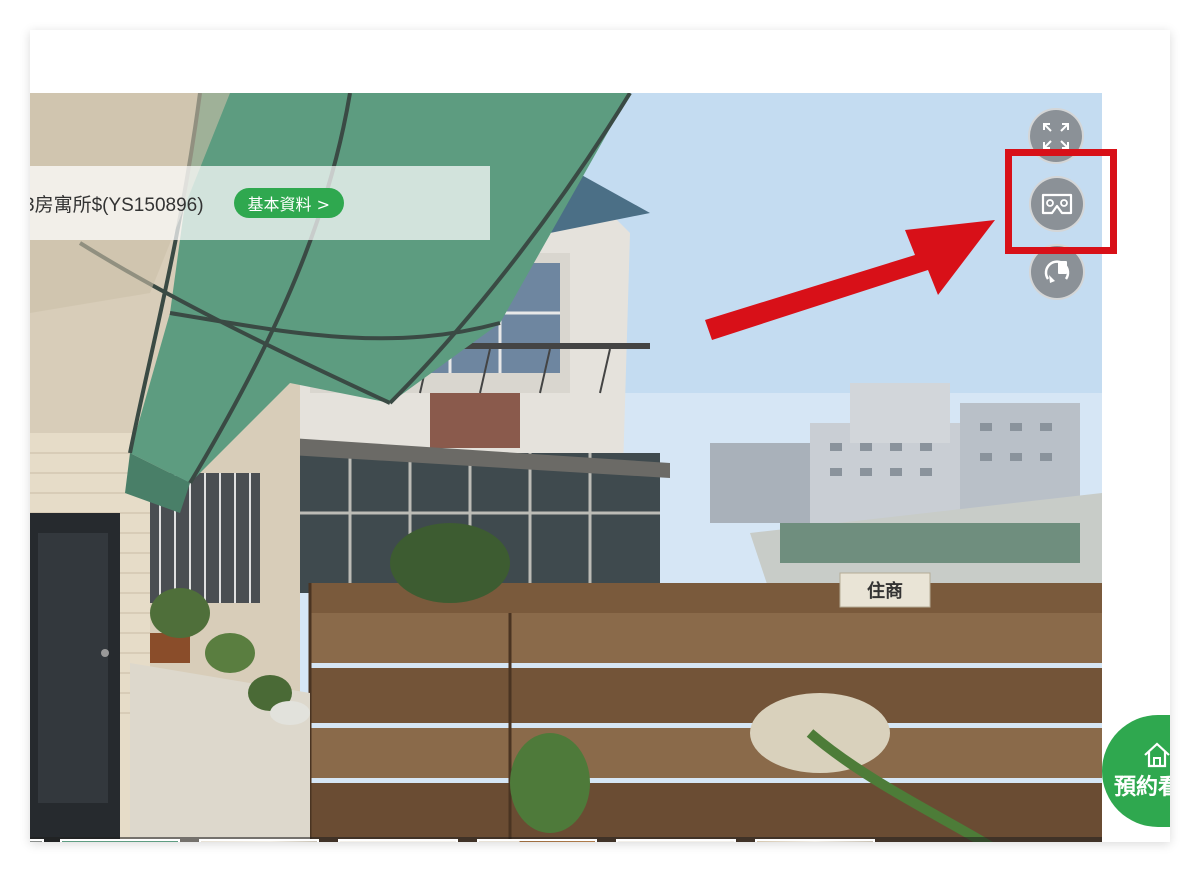 This screenshot has height=872, width=1200. What do you see at coordinates (885, 591) in the screenshot?
I see `watermark-sign: 住商` at bounding box center [885, 591].